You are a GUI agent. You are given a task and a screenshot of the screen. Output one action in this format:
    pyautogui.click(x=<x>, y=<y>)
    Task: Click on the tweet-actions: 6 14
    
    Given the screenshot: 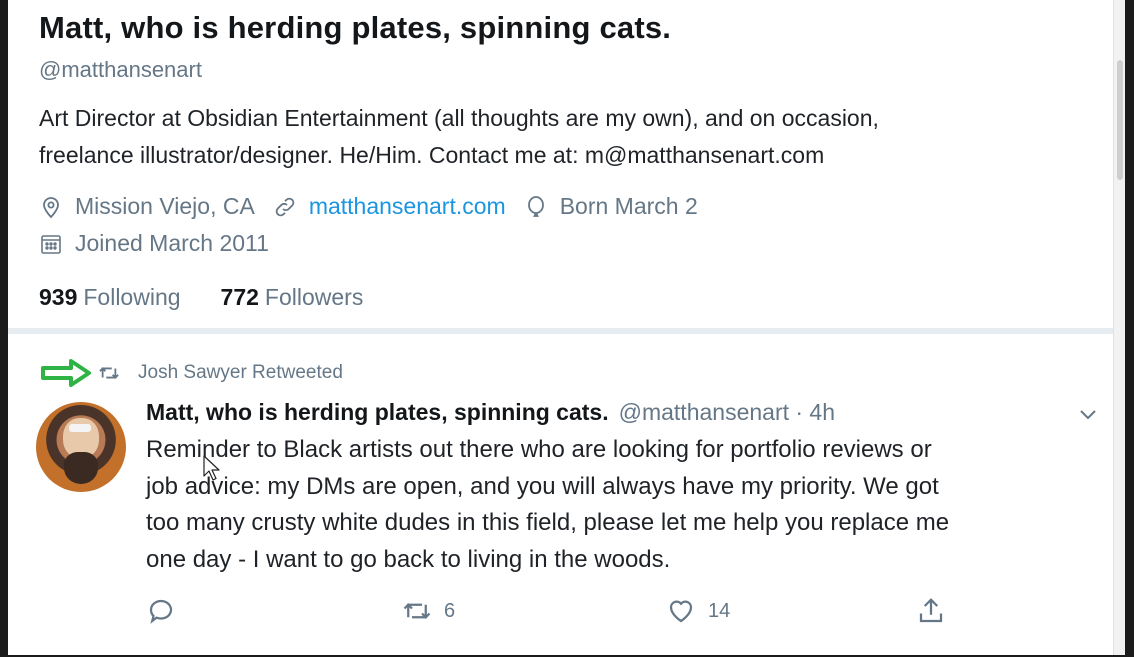 What is the action you would take?
    pyautogui.click(x=561, y=616)
    